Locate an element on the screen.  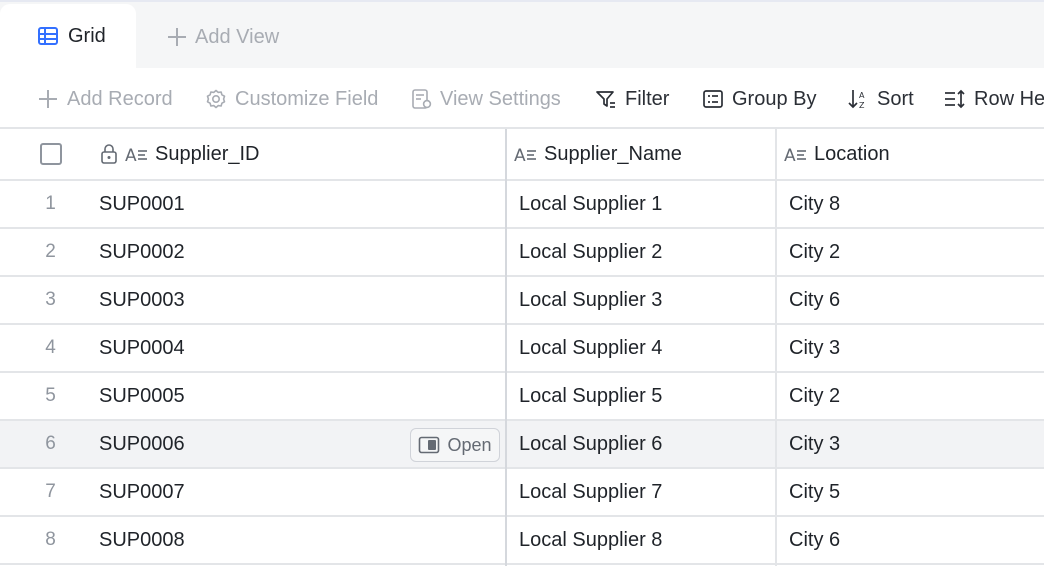
column-header-supplier-name: A Supplier_Name is located at coordinates (644, 154).